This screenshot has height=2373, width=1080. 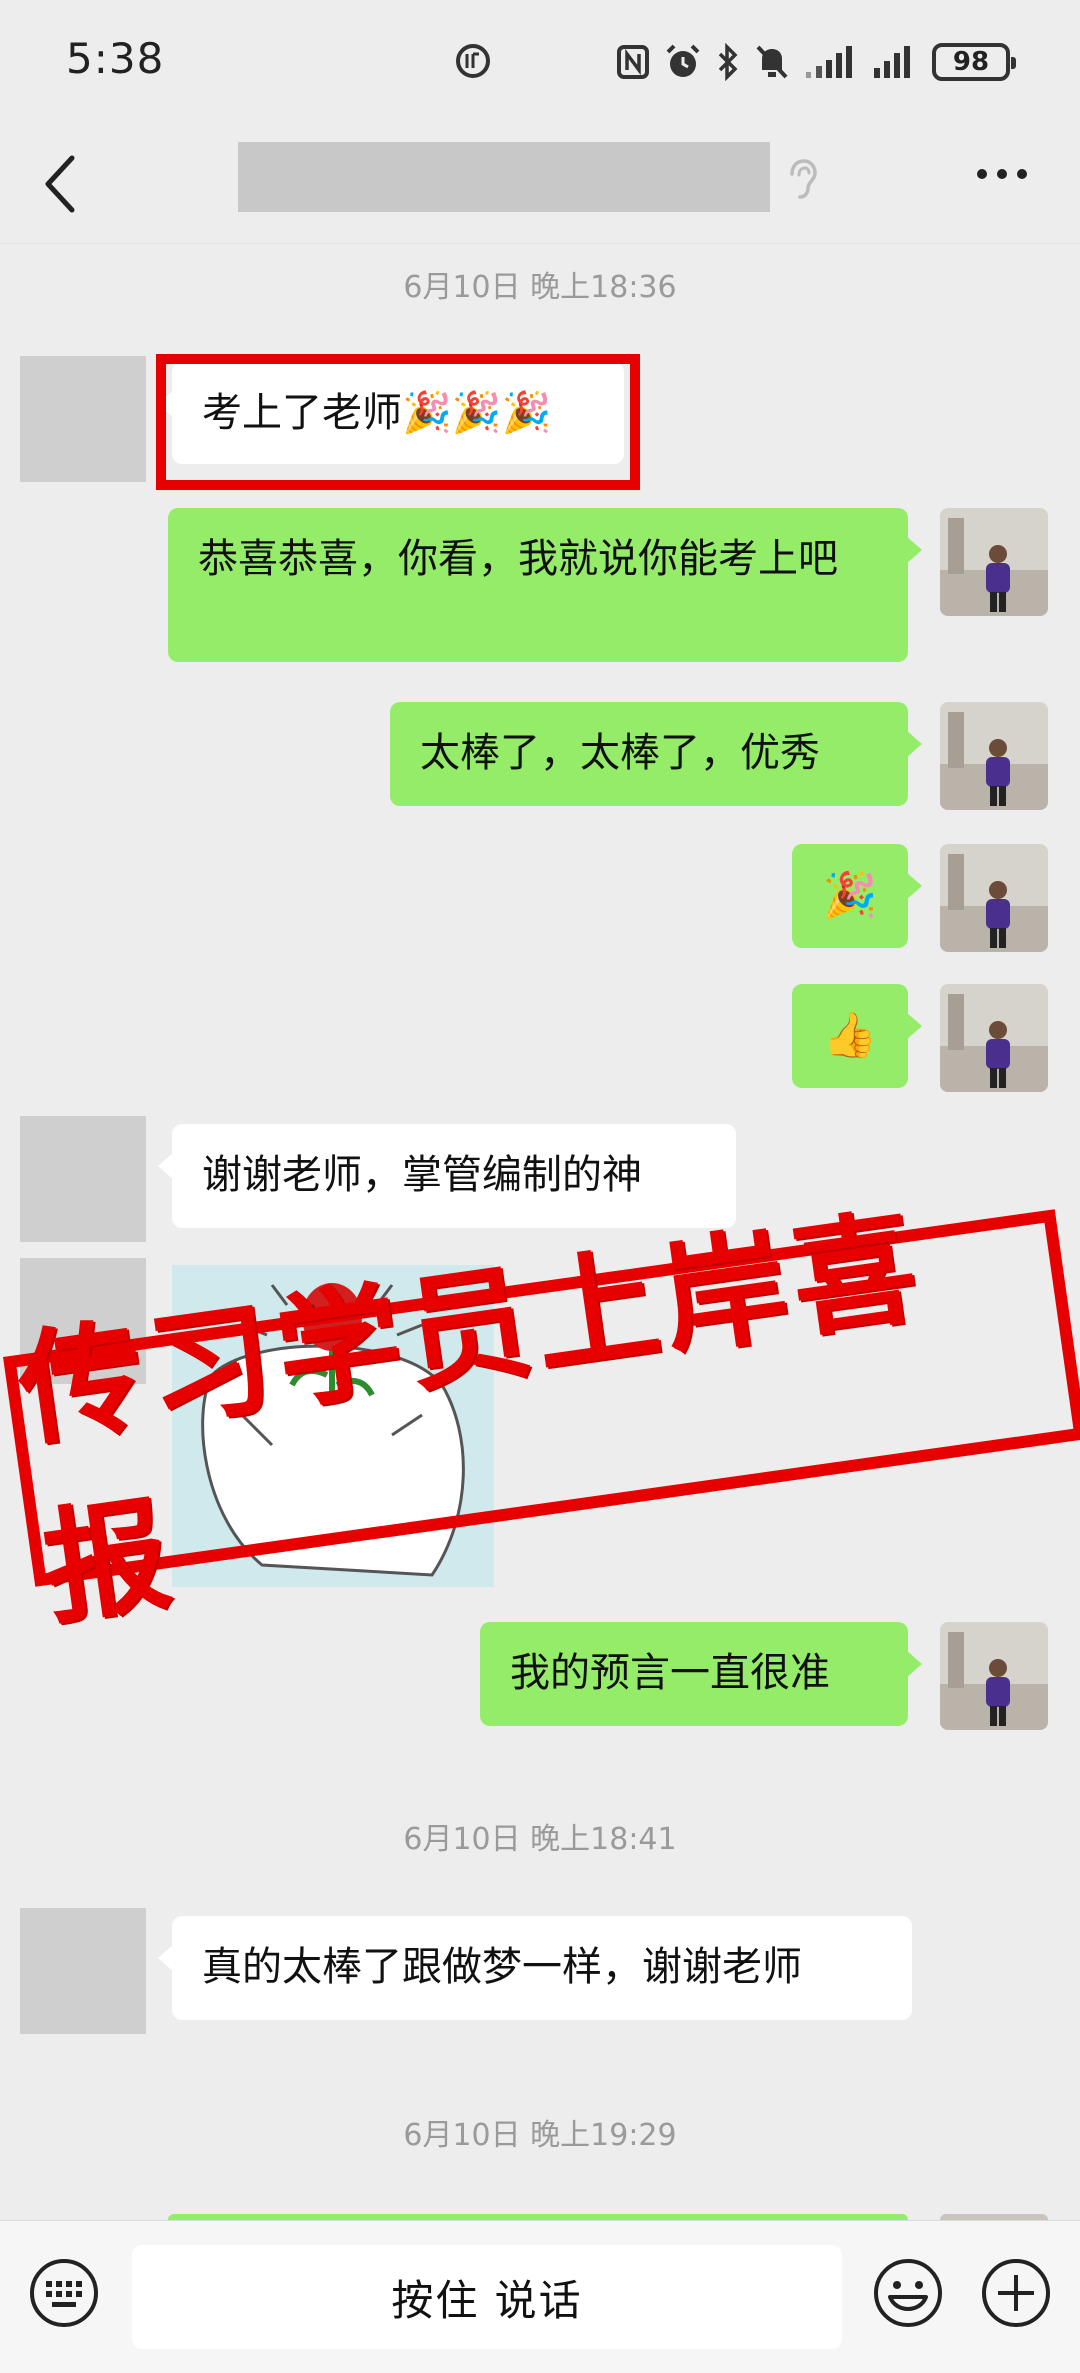 I want to click on more-dots-icon, so click(x=1002, y=174).